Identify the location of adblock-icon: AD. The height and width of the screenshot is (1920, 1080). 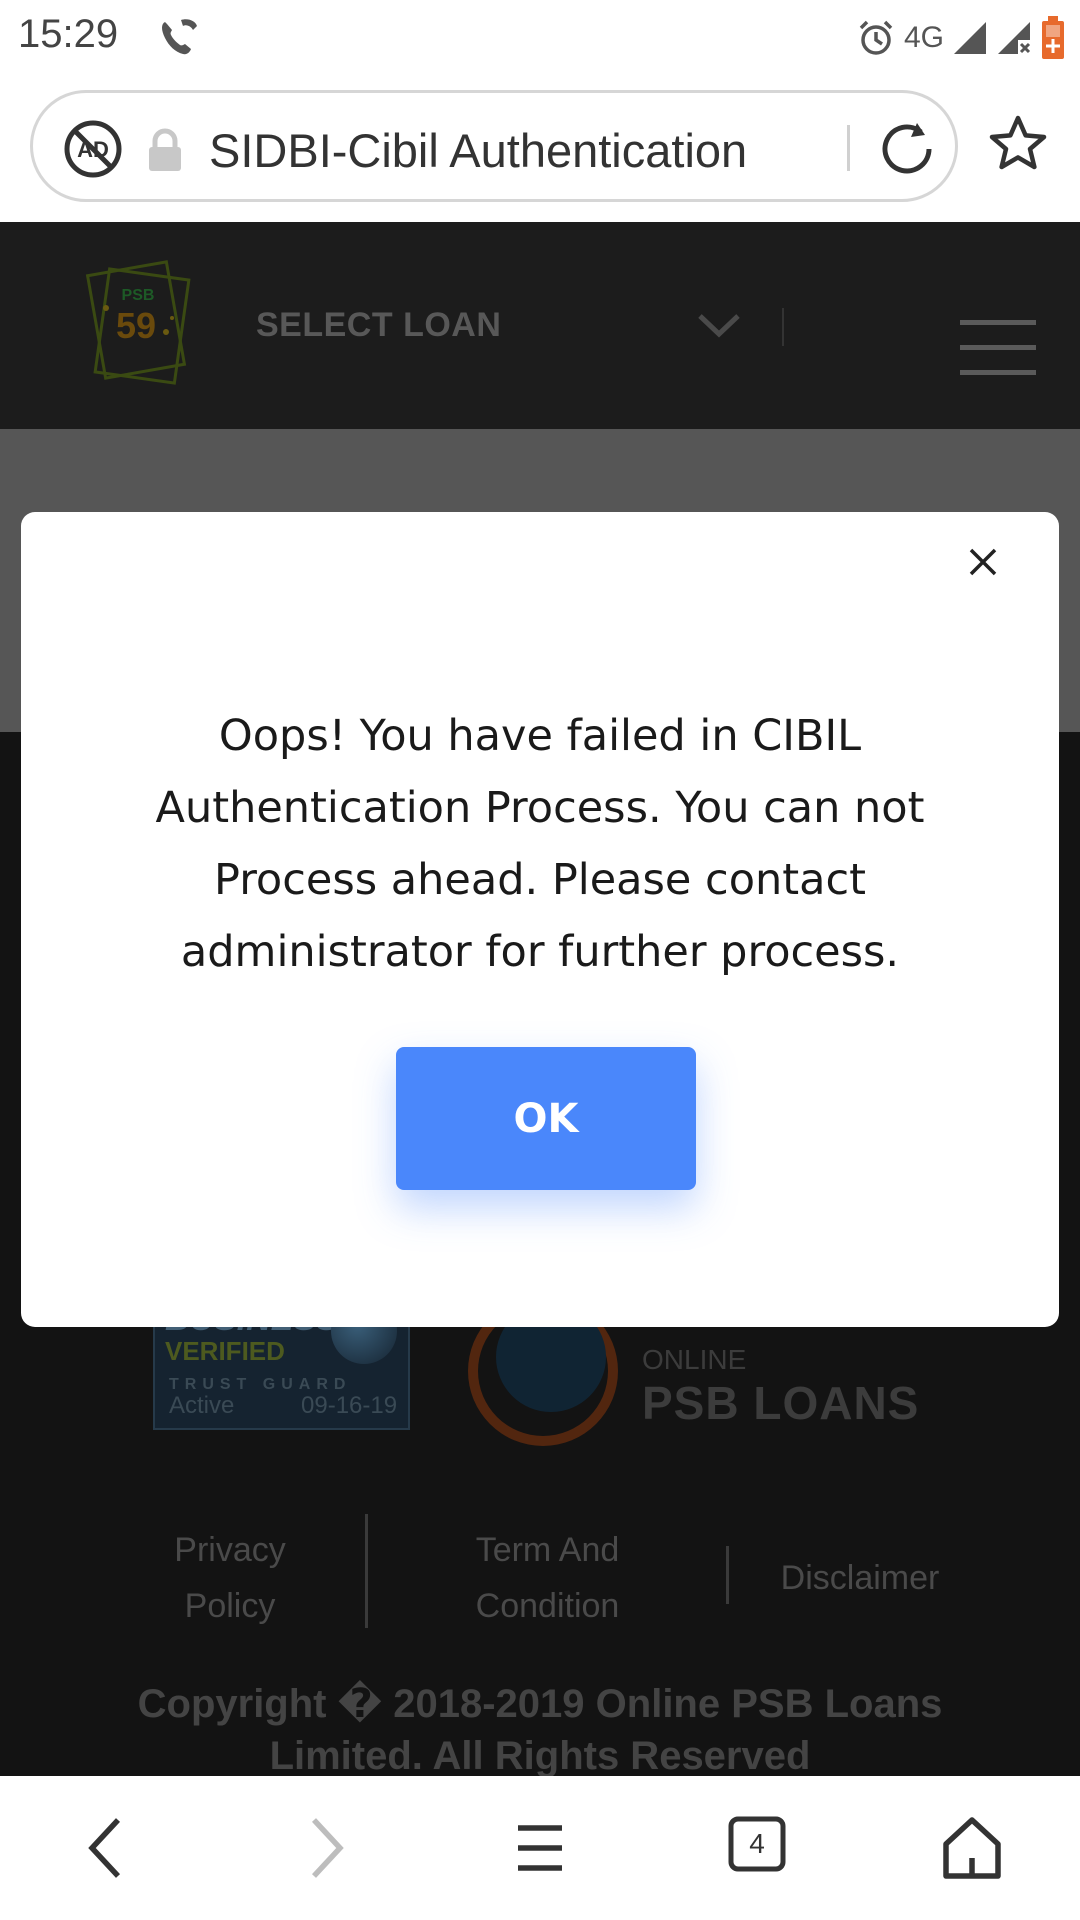
(93, 149).